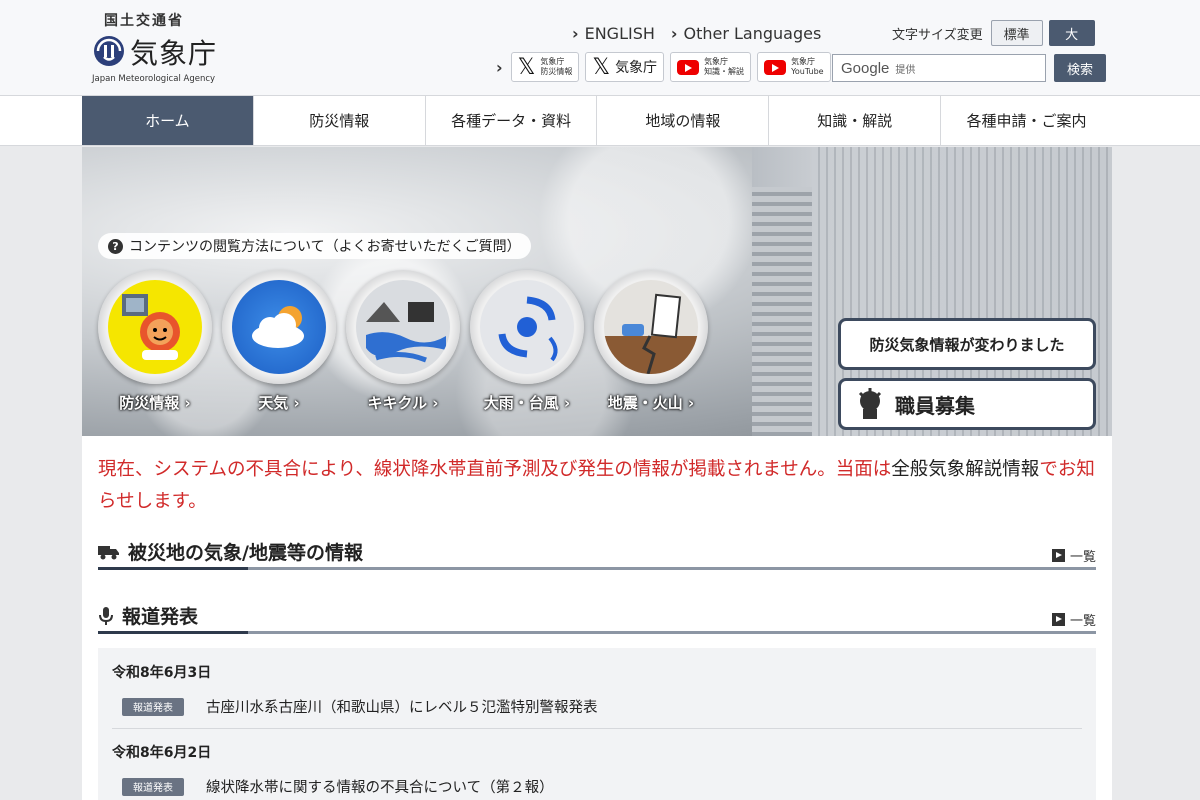  Describe the element at coordinates (855, 120) in the screenshot. I see `nav-item-knowledge: 知識・解説` at that location.